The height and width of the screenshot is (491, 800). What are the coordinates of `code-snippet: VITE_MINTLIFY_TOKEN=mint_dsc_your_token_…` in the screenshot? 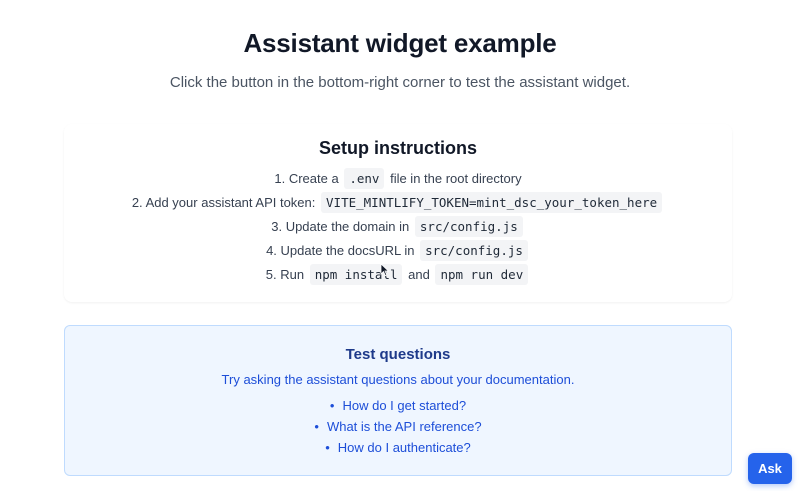 It's located at (492, 202).